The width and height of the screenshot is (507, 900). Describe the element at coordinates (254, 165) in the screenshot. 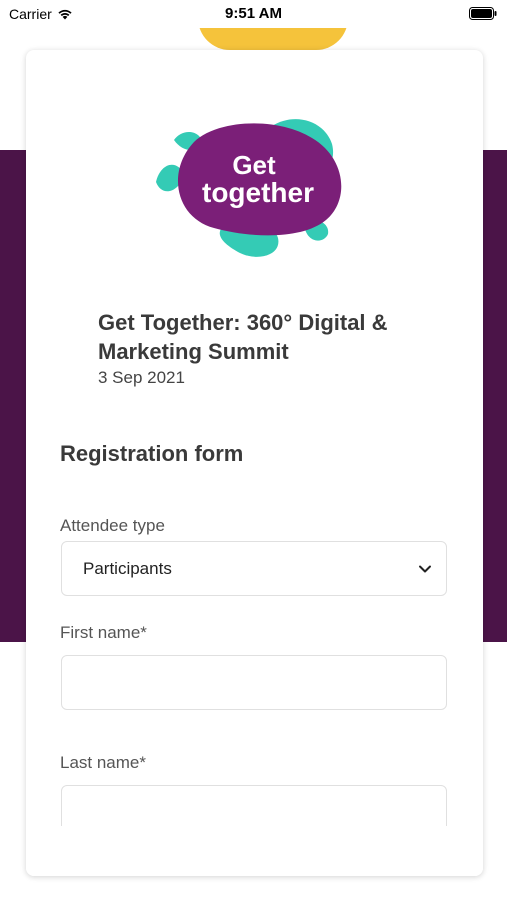

I see `logo-text-get: Get` at that location.